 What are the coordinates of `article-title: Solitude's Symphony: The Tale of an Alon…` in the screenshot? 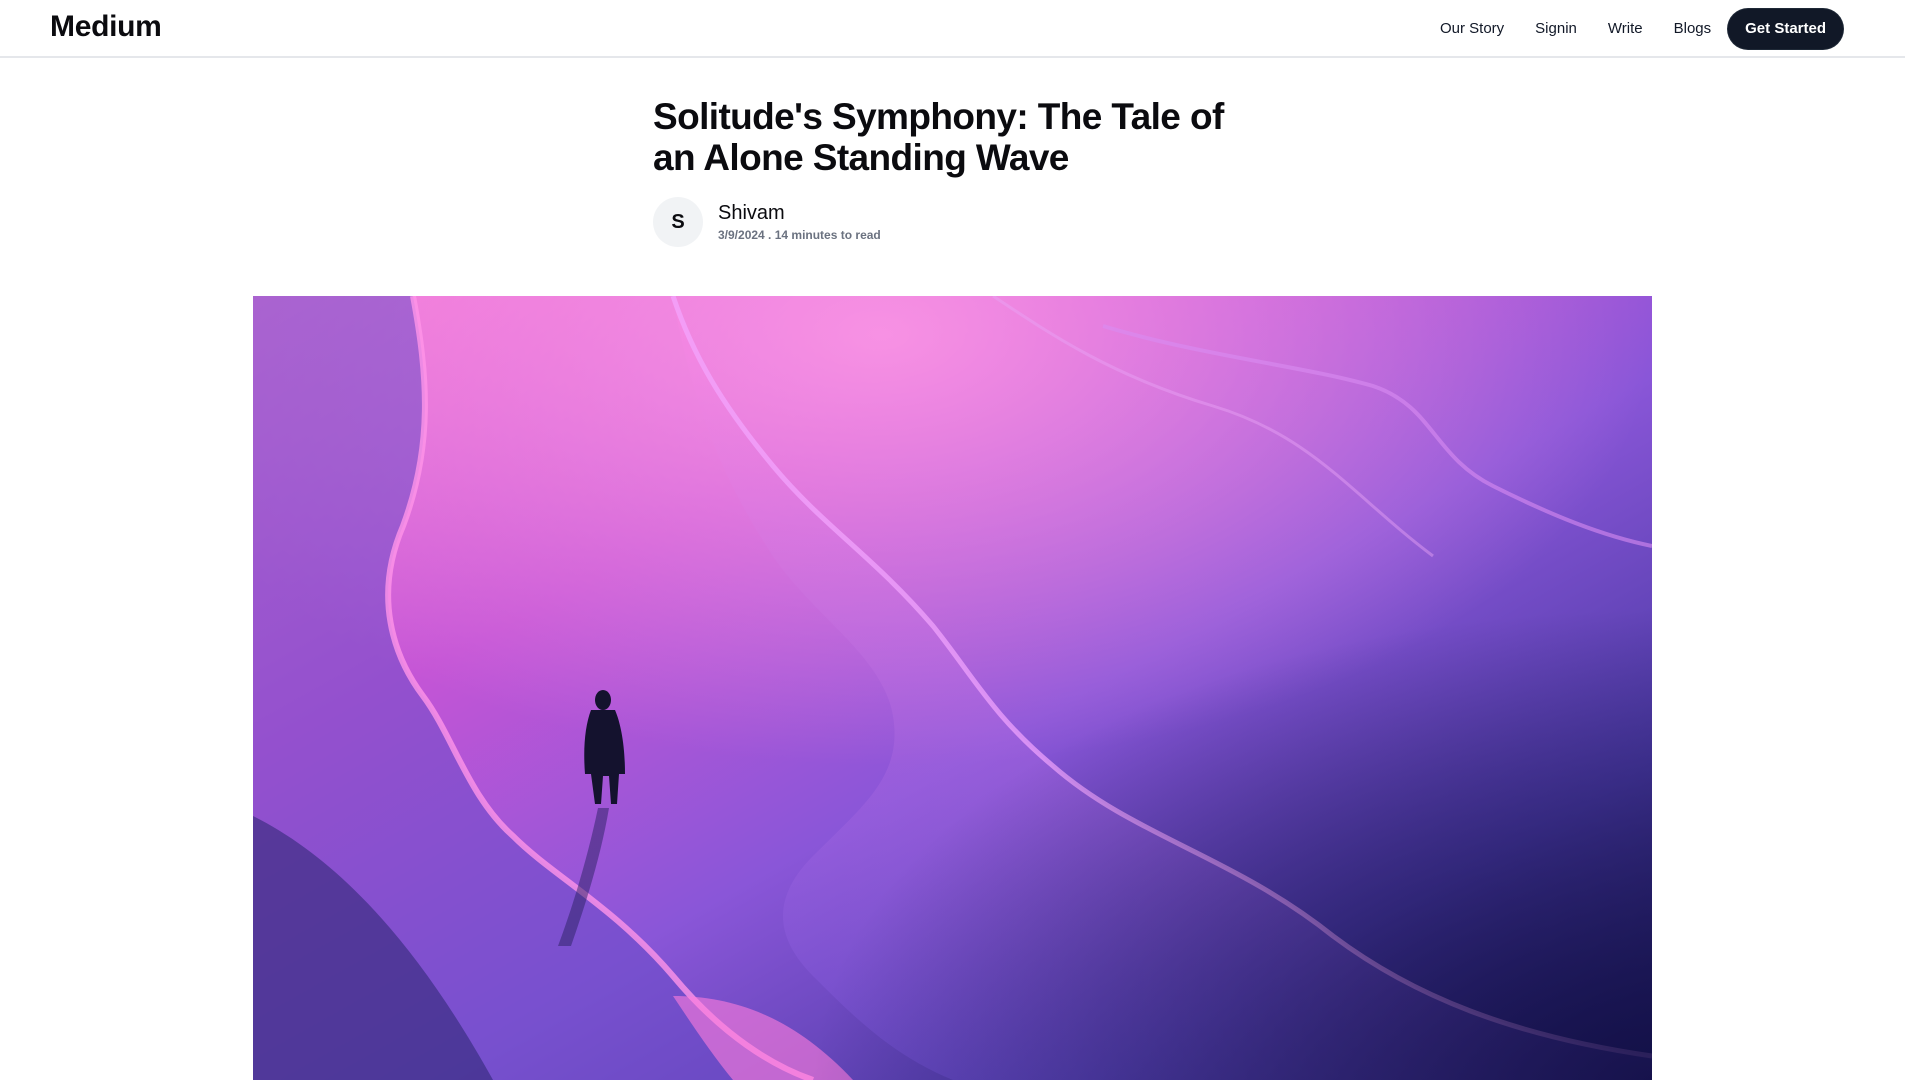 It's located at (938, 137).